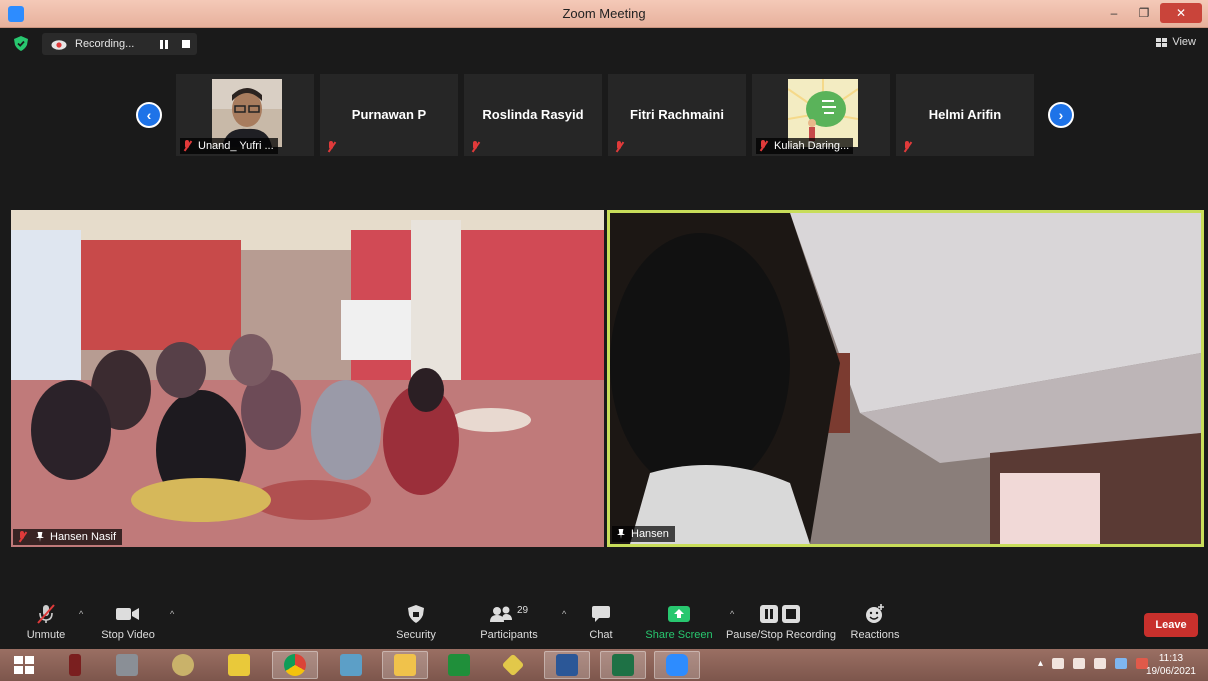  I want to click on cloud-icon, so click(1121, 663).